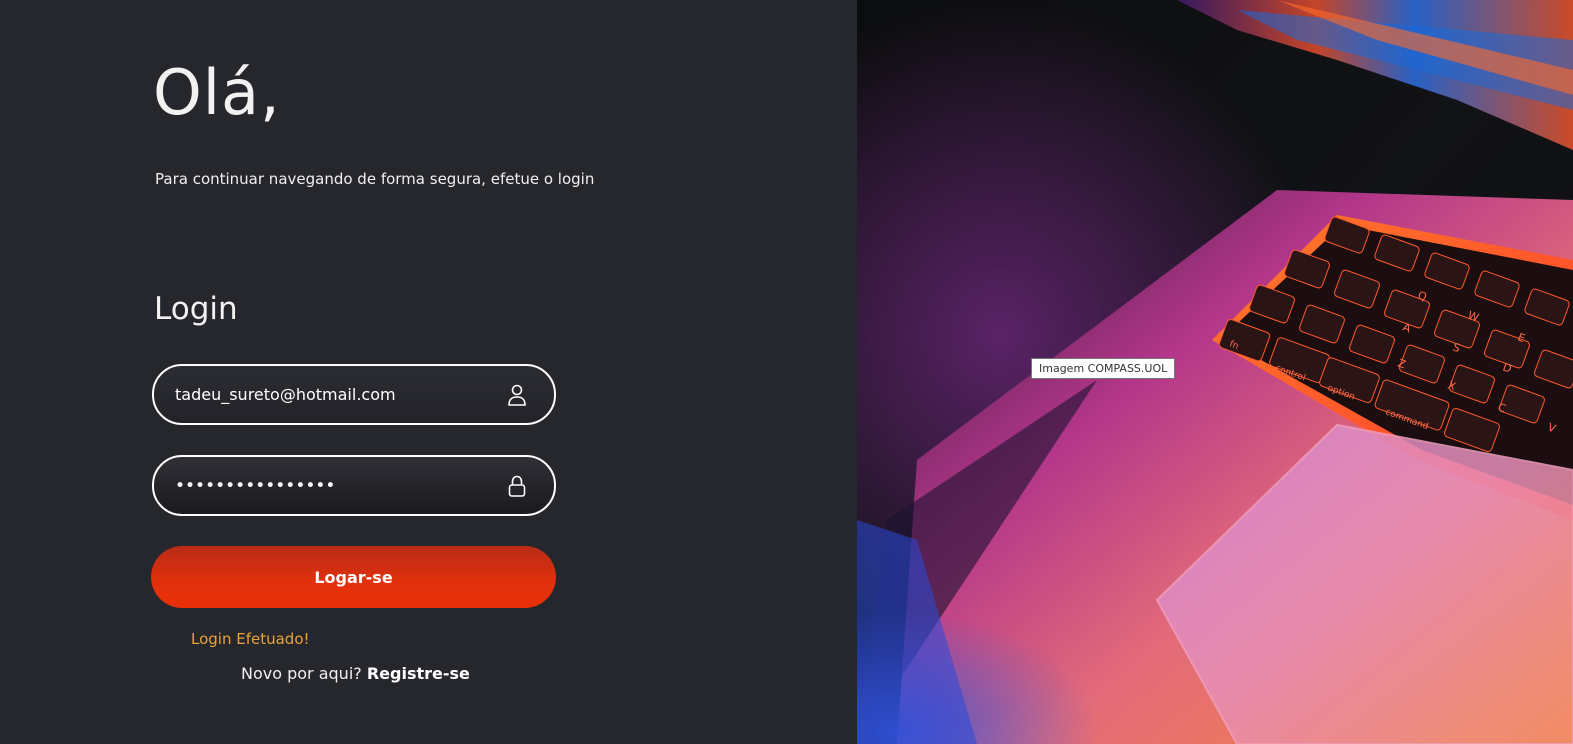  Describe the element at coordinates (353, 577) in the screenshot. I see `login-button: Logar-se` at that location.